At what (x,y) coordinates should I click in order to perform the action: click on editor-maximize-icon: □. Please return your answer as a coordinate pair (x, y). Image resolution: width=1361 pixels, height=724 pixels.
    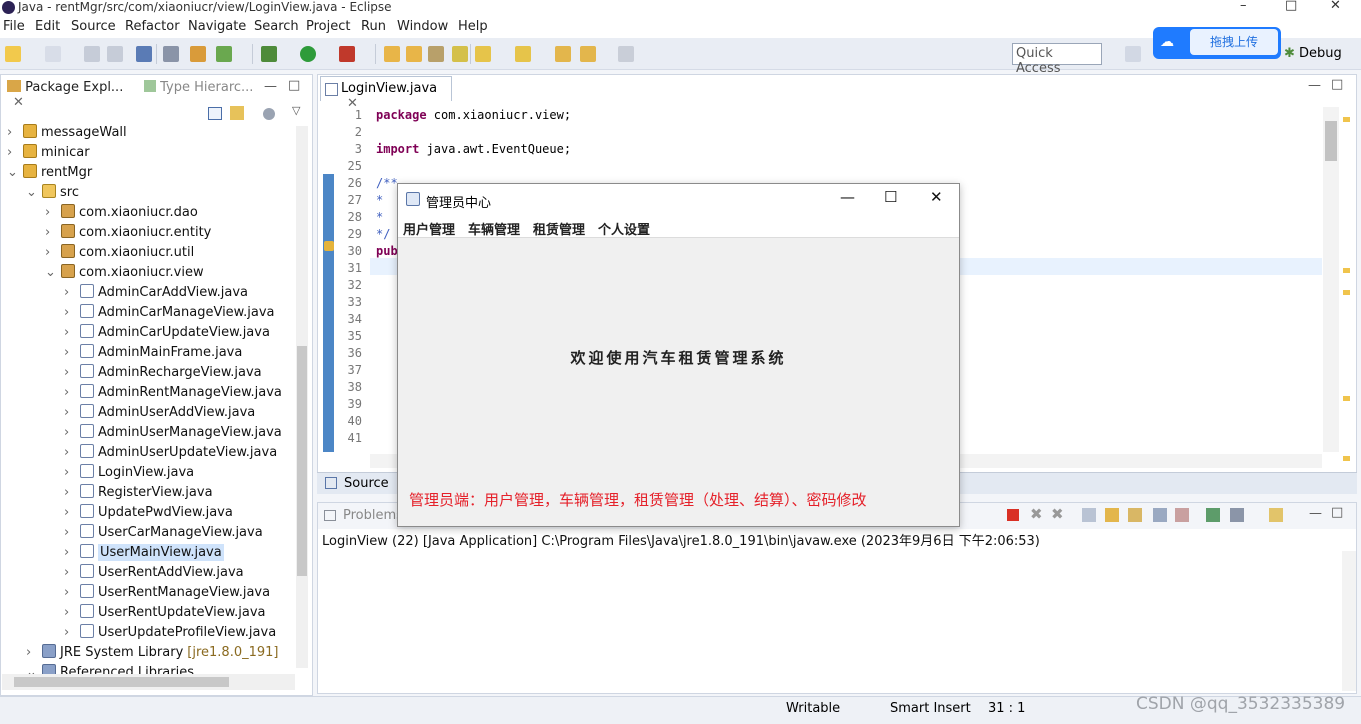
    Looking at the image, I should click on (1337, 84).